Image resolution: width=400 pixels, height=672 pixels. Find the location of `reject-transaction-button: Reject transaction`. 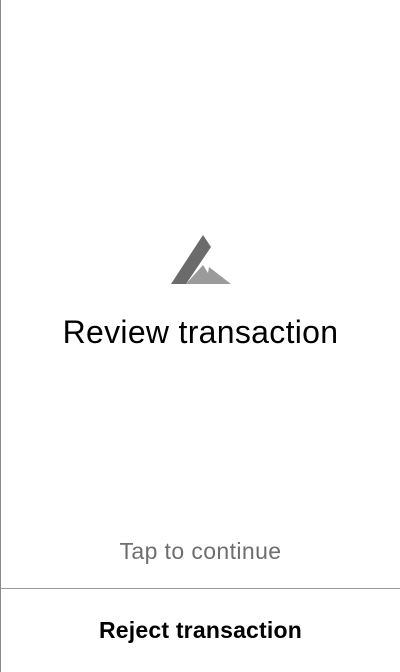

reject-transaction-button: Reject transaction is located at coordinates (200, 630).